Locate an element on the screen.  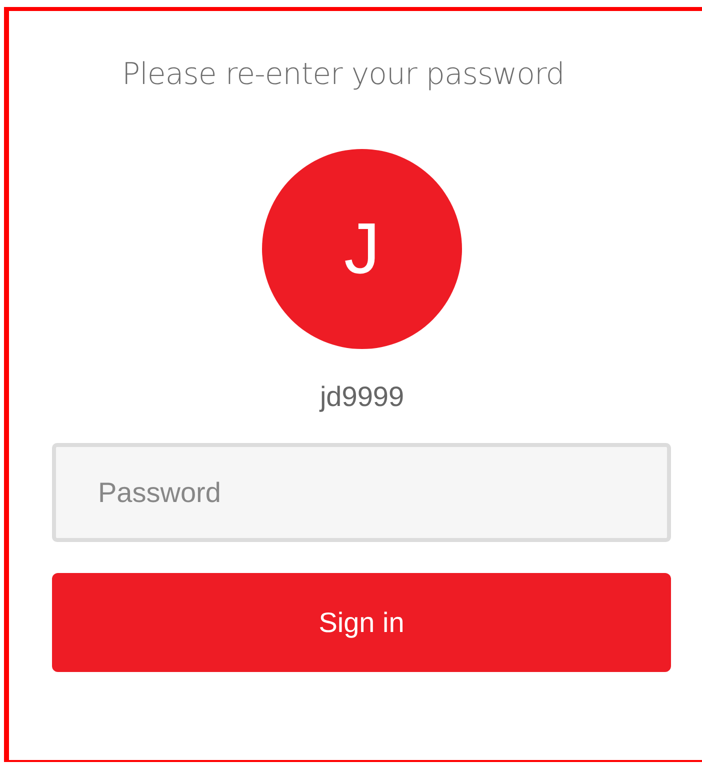
dialog-heading: Please re-enter your password is located at coordinates (343, 75).